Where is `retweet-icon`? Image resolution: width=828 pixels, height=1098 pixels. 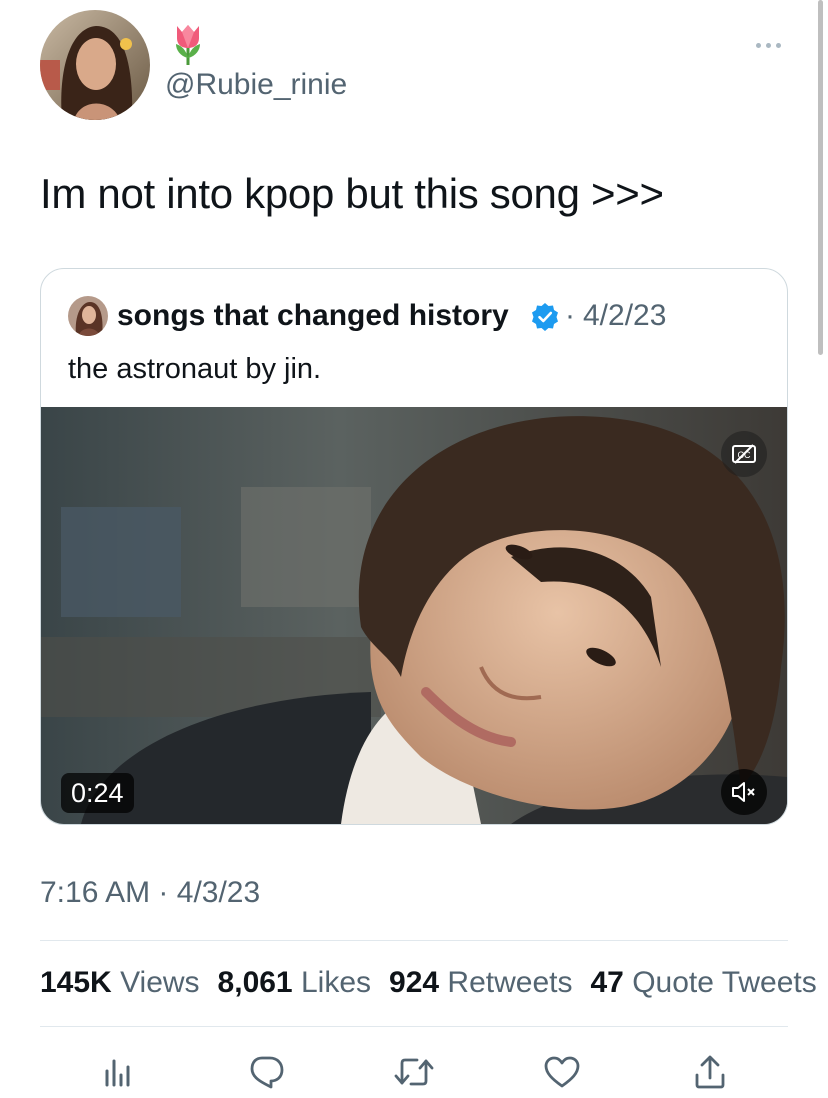 retweet-icon is located at coordinates (414, 1072).